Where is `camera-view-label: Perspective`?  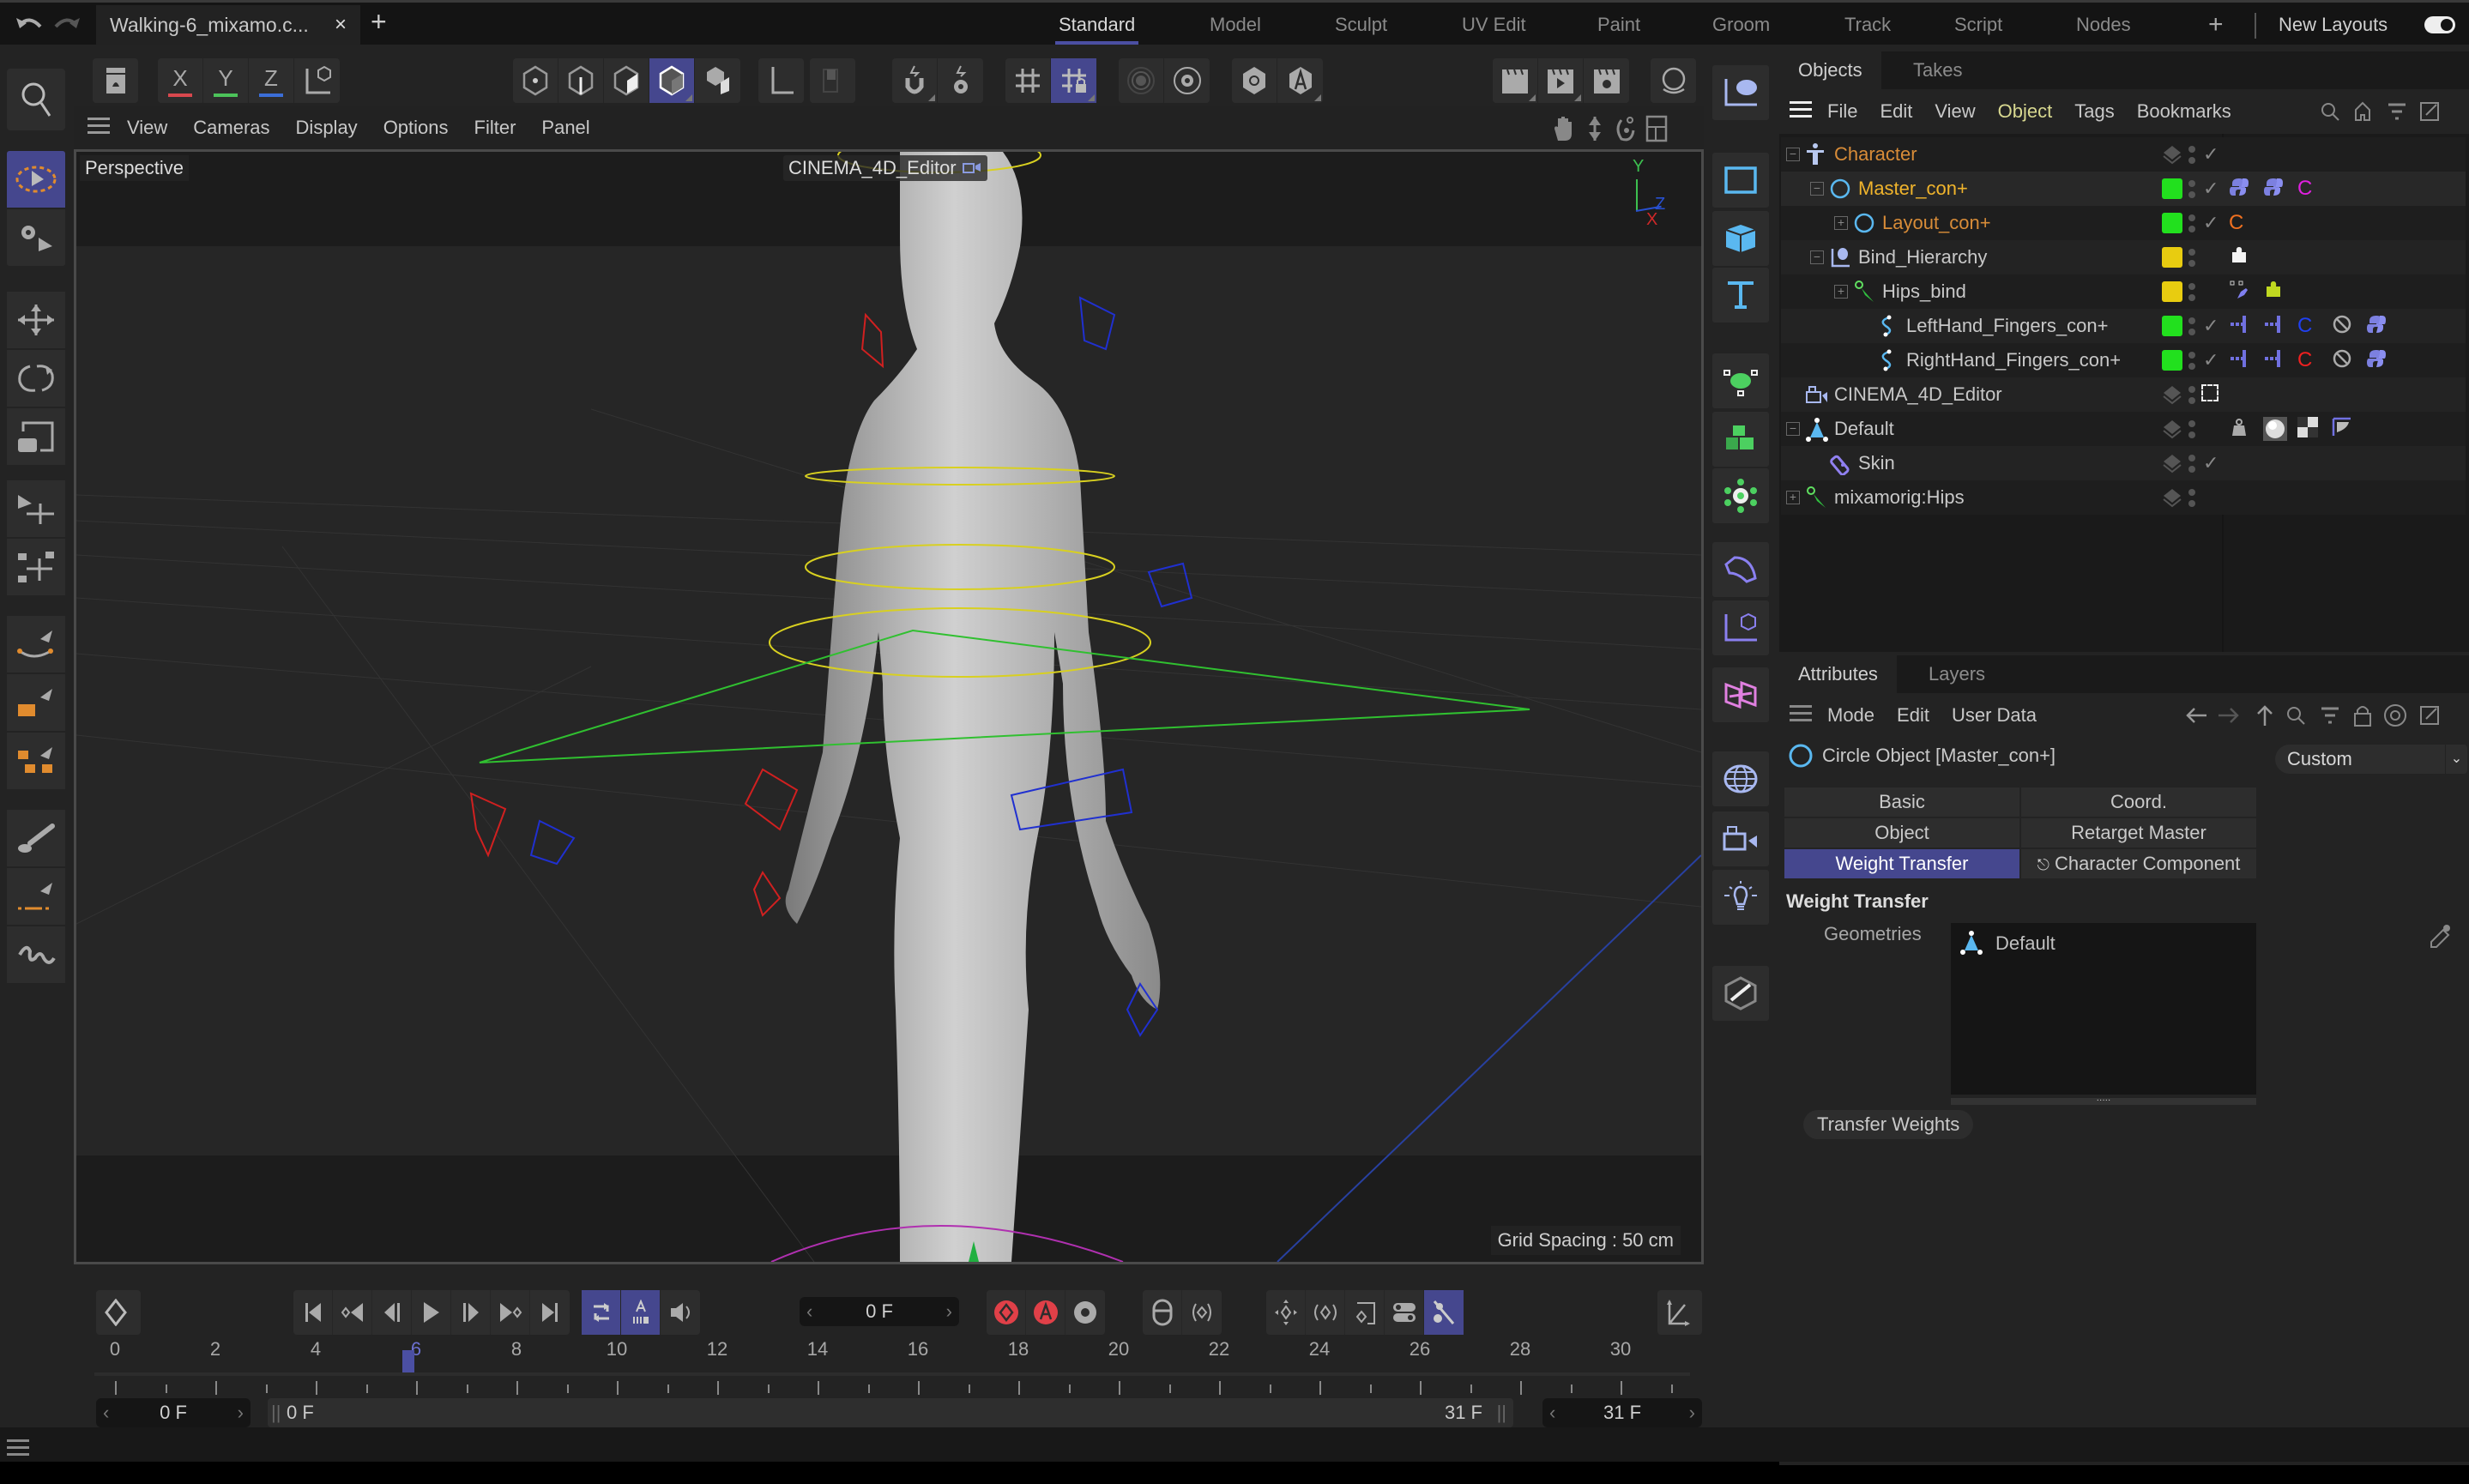 camera-view-label: Perspective is located at coordinates (134, 168).